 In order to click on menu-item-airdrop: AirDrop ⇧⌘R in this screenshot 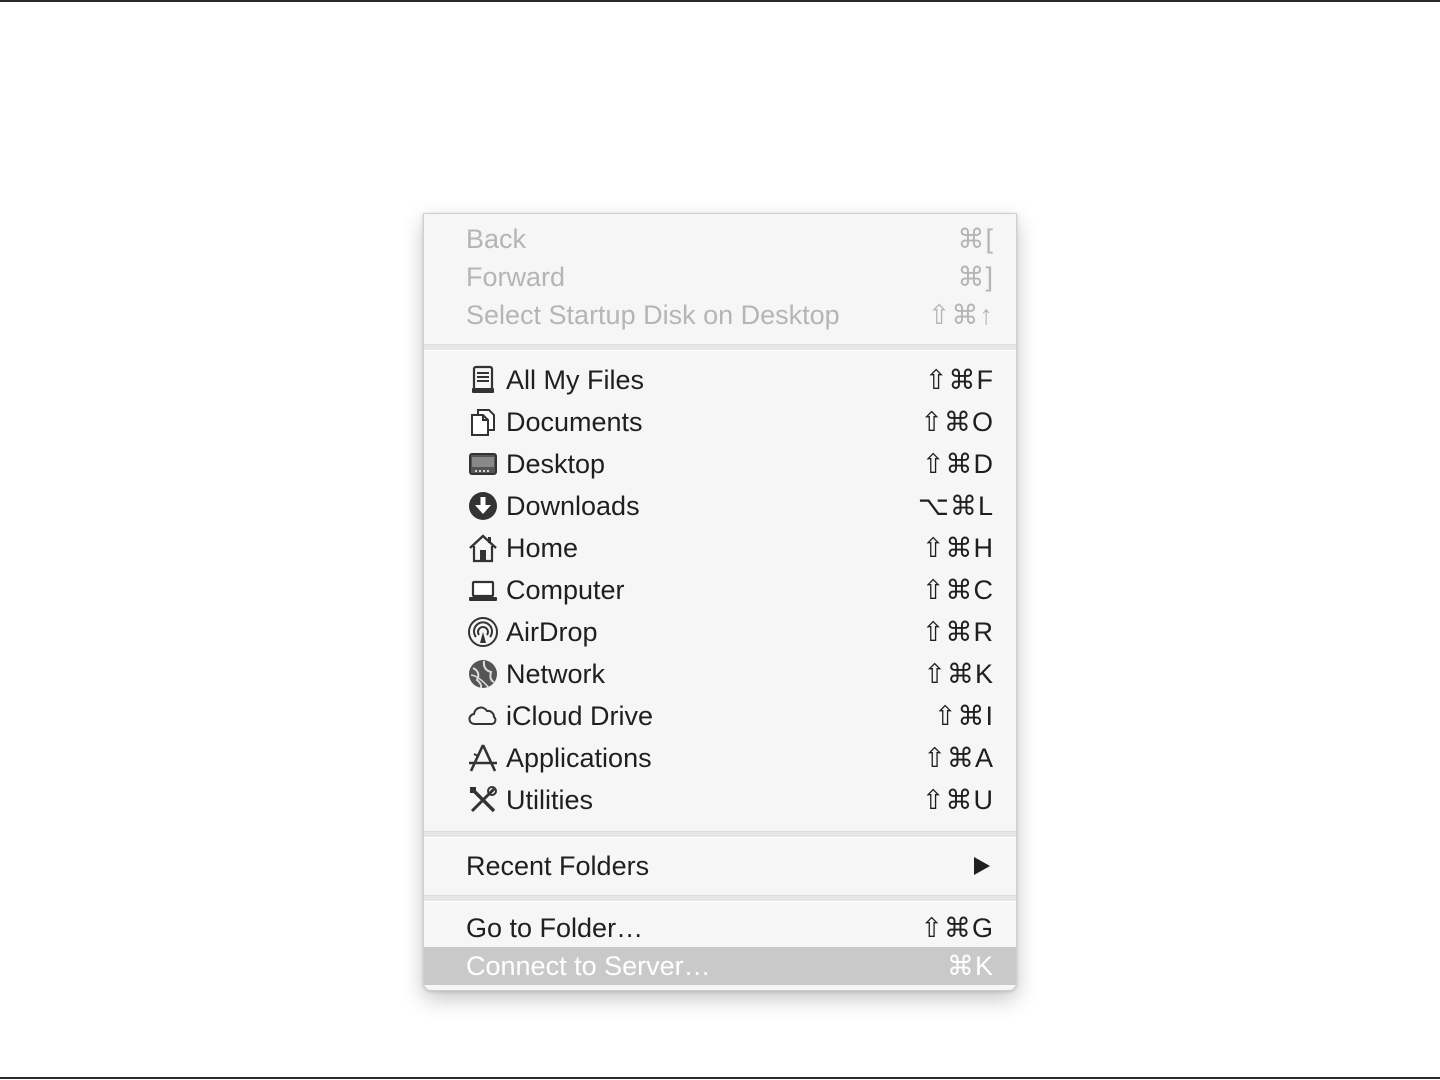, I will do `click(720, 632)`.